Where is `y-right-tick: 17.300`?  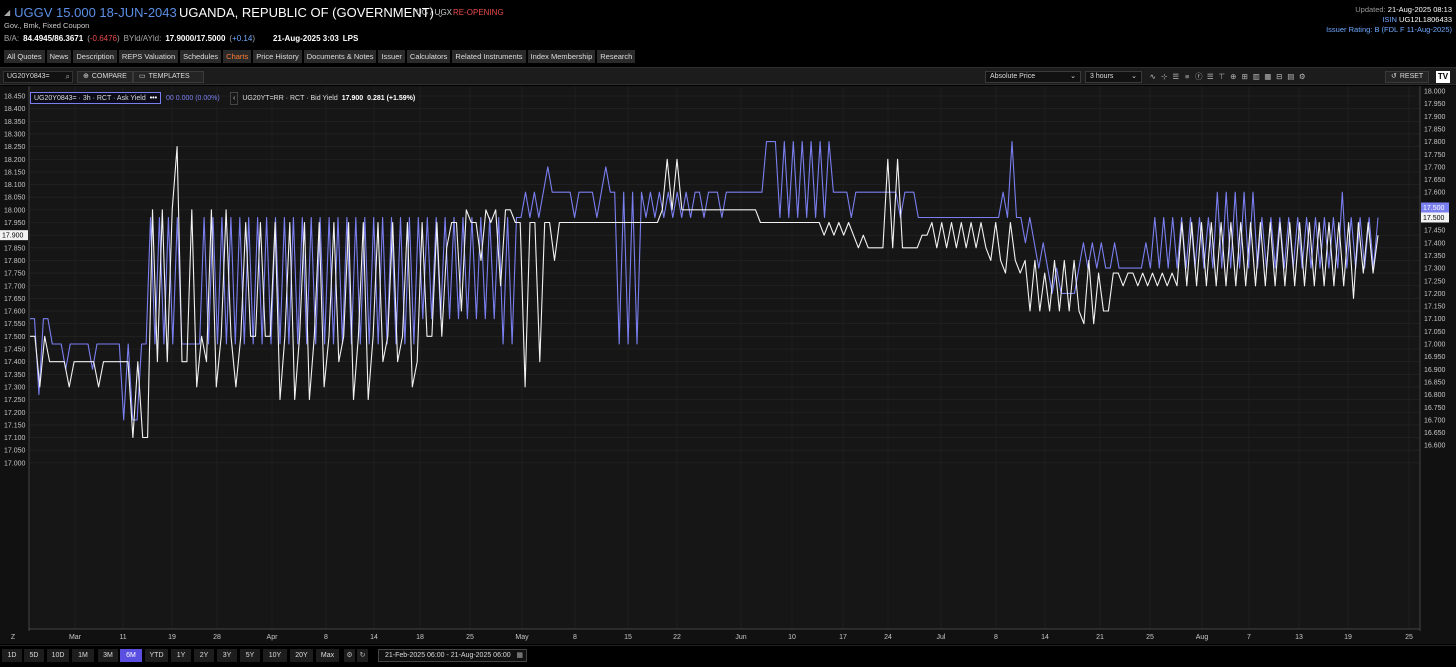
y-right-tick: 17.300 is located at coordinates (1435, 269).